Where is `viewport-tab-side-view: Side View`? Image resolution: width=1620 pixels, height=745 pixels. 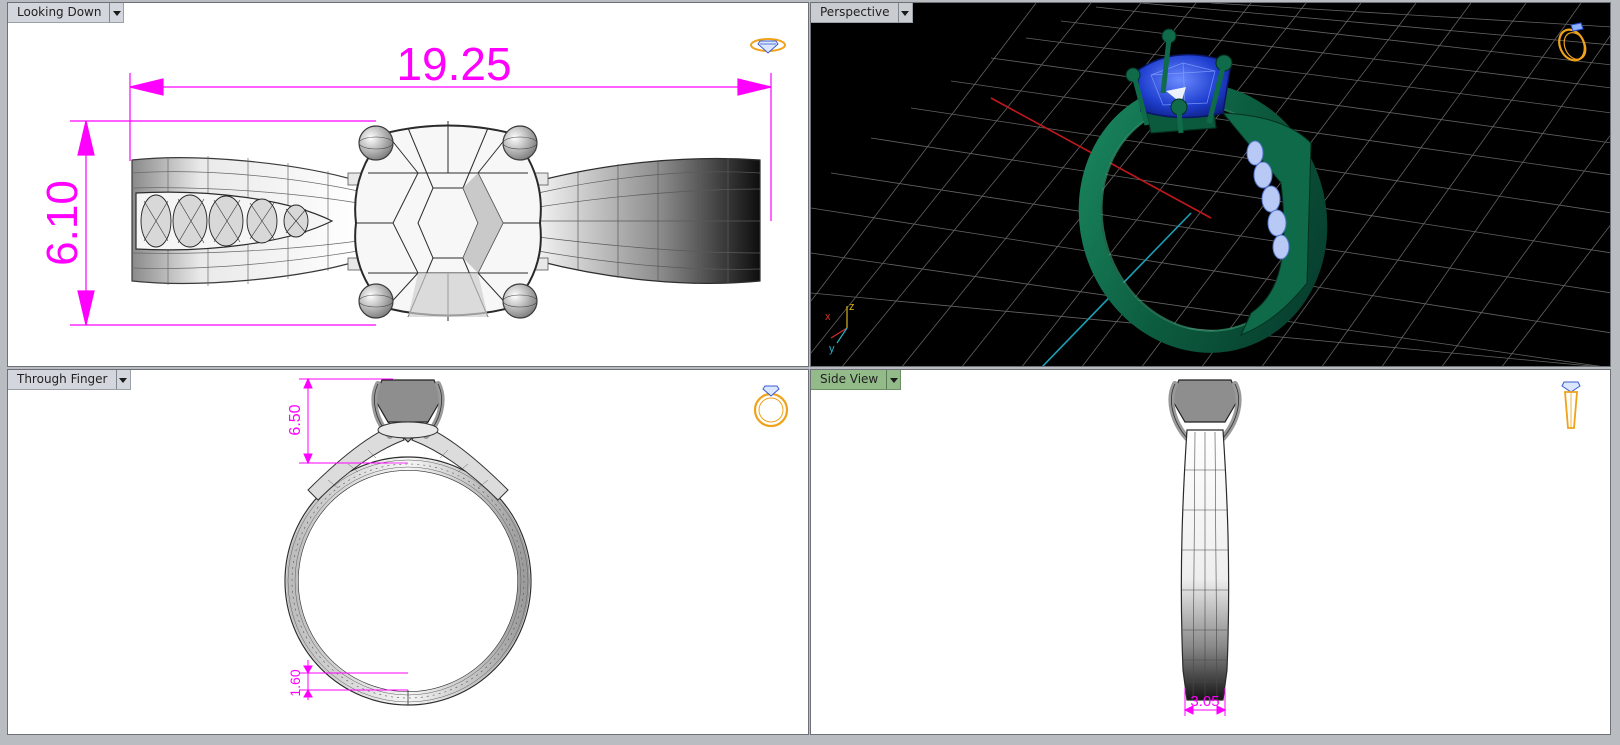
viewport-tab-side-view: Side View is located at coordinates (856, 380).